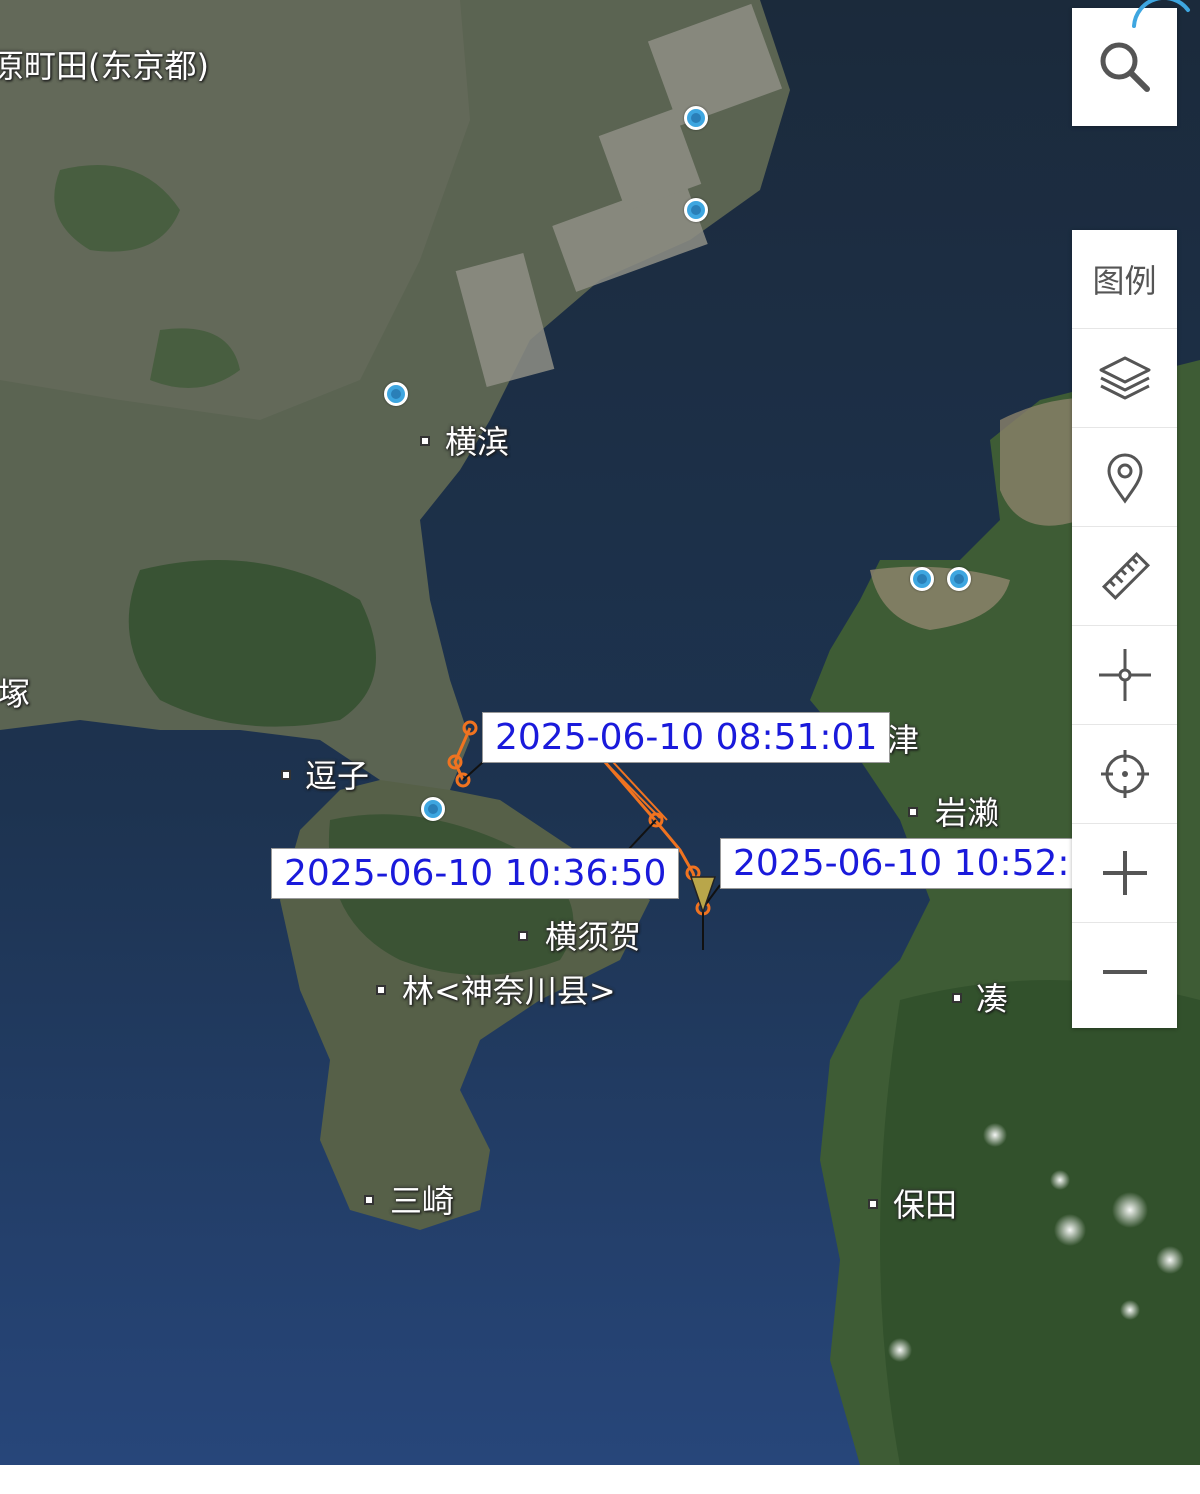 This screenshot has width=1200, height=1494. What do you see at coordinates (925, 1205) in the screenshot?
I see `place-label: 保田` at bounding box center [925, 1205].